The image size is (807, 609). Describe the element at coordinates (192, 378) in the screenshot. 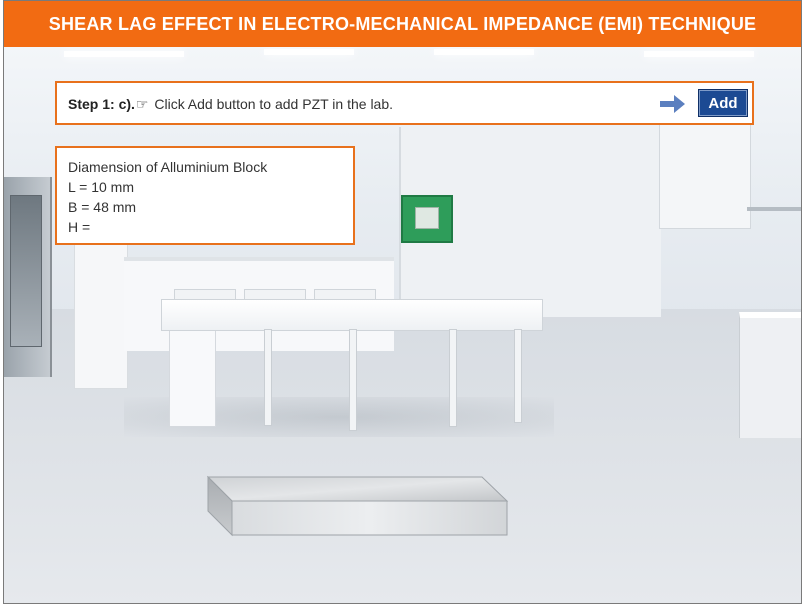

I see `table-cabinet` at that location.